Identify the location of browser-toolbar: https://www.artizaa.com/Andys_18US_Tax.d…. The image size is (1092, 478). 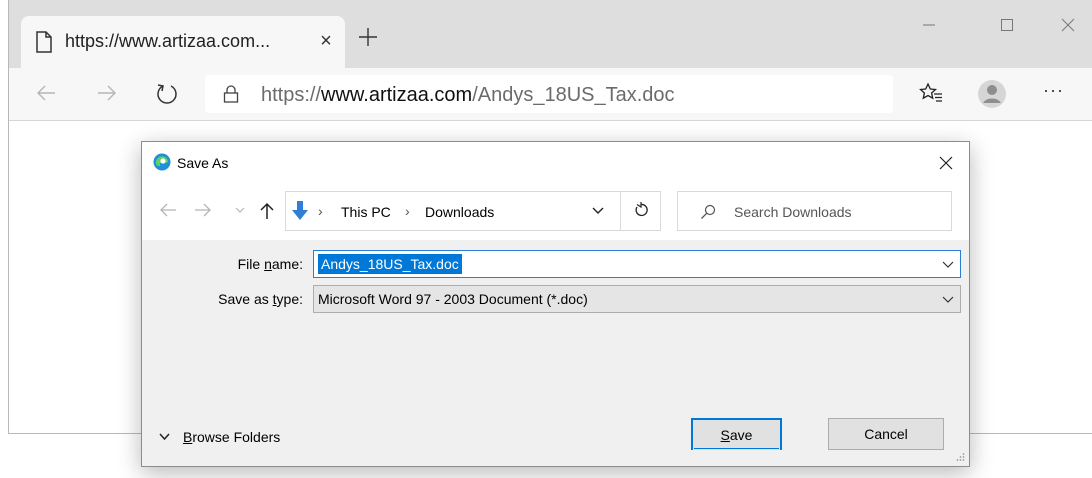
(550, 94).